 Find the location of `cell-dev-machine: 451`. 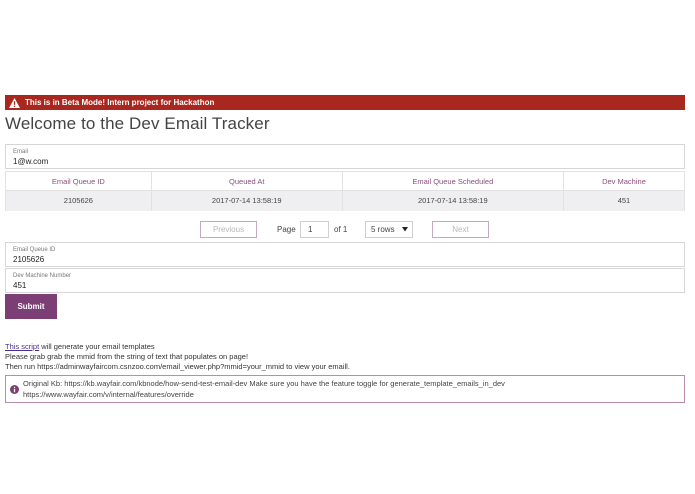

cell-dev-machine: 451 is located at coordinates (624, 200).